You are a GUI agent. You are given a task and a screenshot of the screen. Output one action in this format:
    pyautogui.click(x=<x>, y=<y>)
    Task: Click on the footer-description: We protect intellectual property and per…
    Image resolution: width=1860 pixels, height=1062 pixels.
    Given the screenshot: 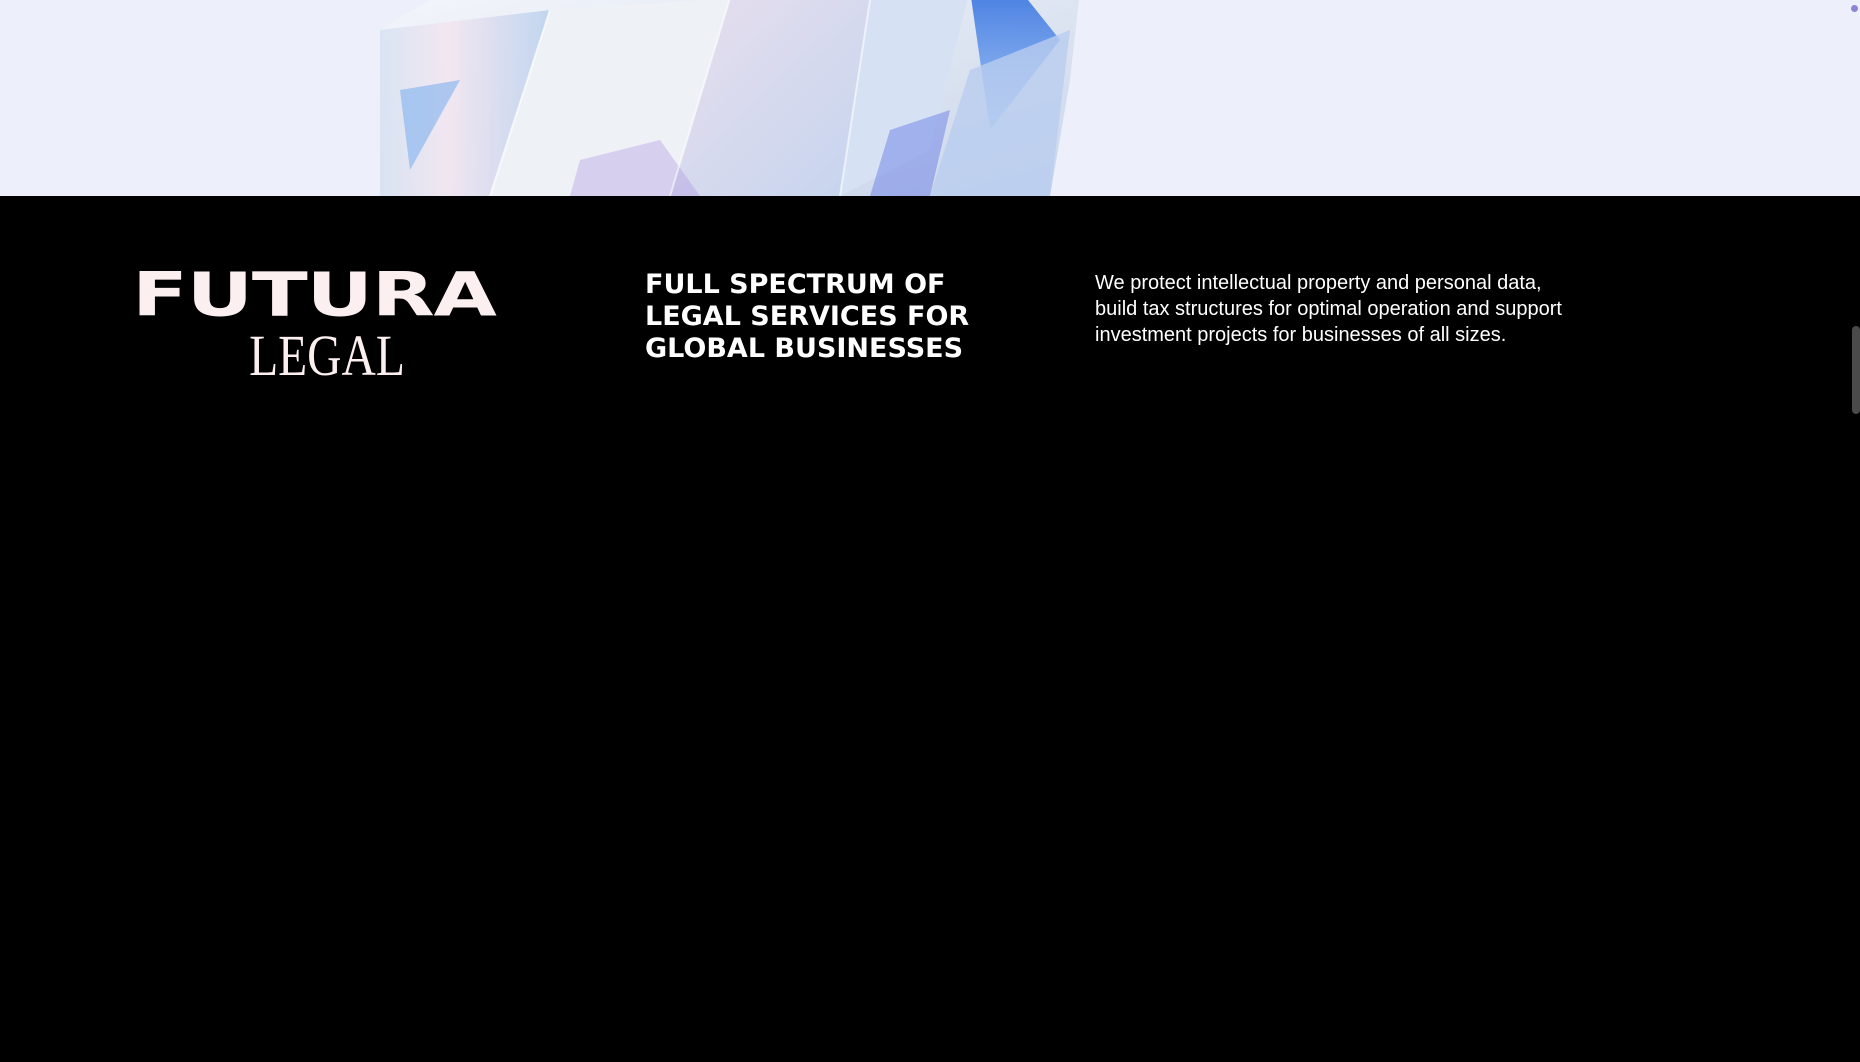 What is the action you would take?
    pyautogui.click(x=1328, y=309)
    